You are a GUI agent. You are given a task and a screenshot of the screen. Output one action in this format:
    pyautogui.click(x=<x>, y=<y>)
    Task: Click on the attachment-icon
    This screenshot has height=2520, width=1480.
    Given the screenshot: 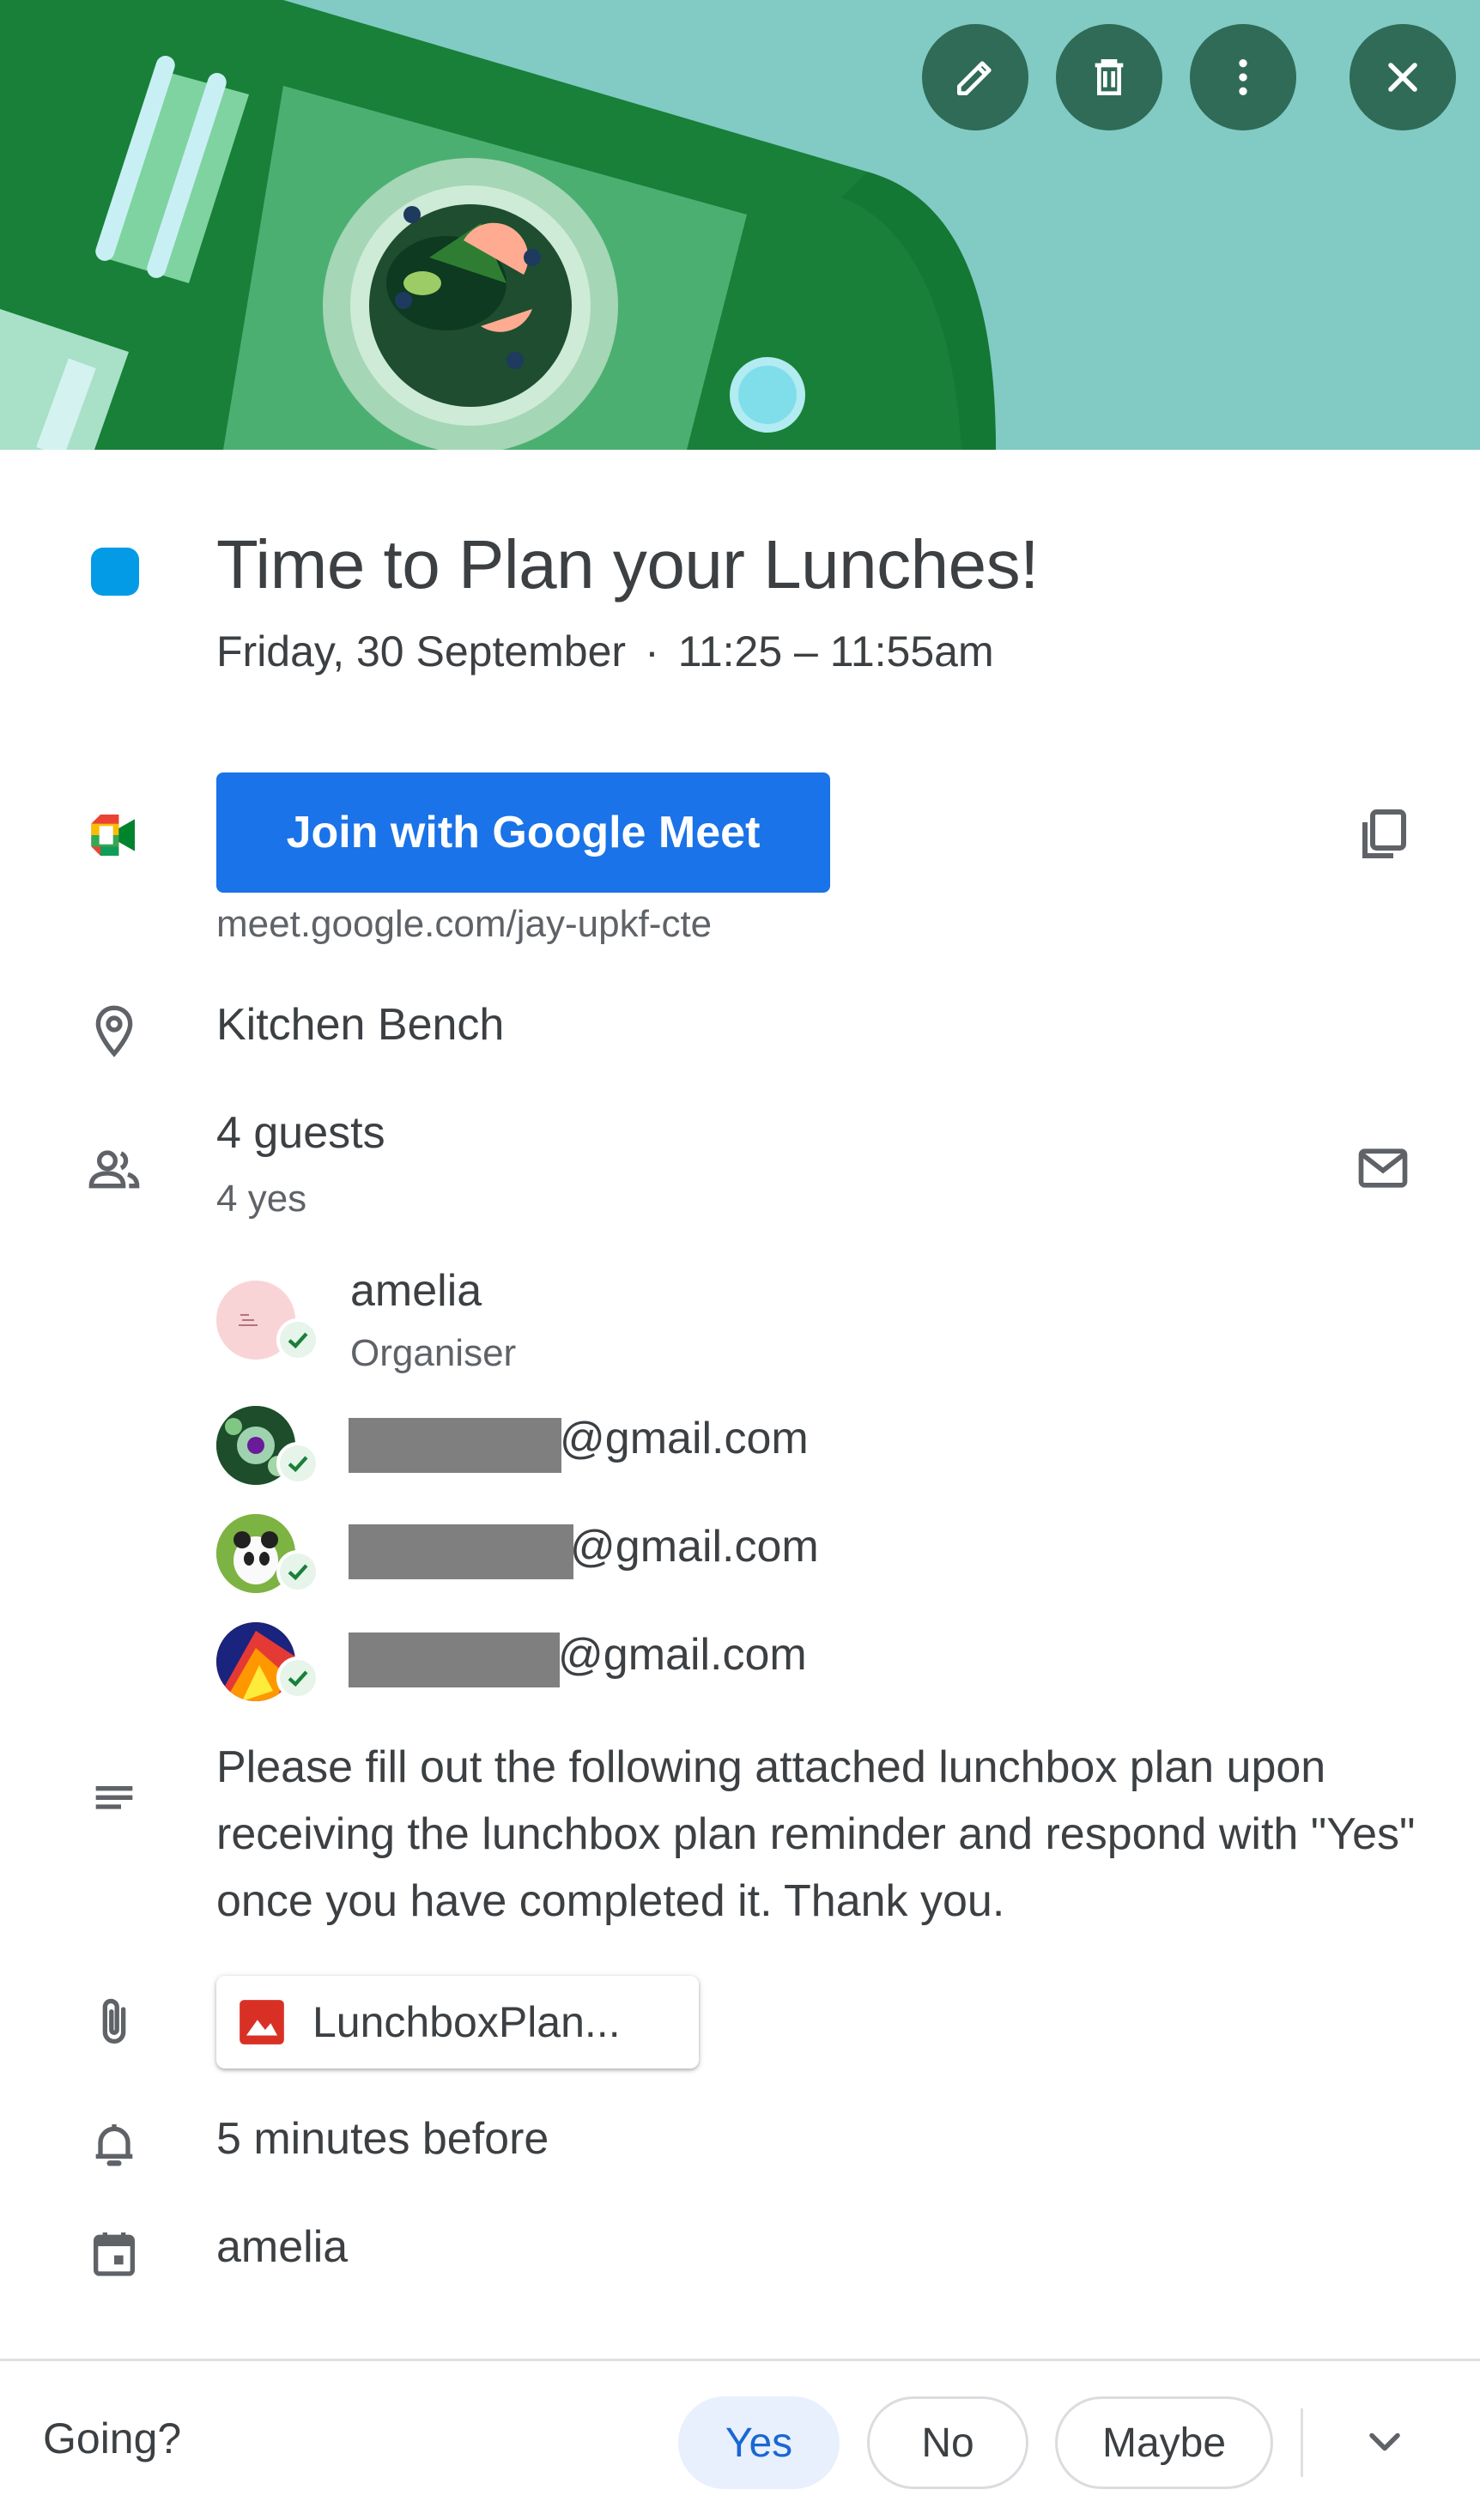 What is the action you would take?
    pyautogui.click(x=114, y=2023)
    